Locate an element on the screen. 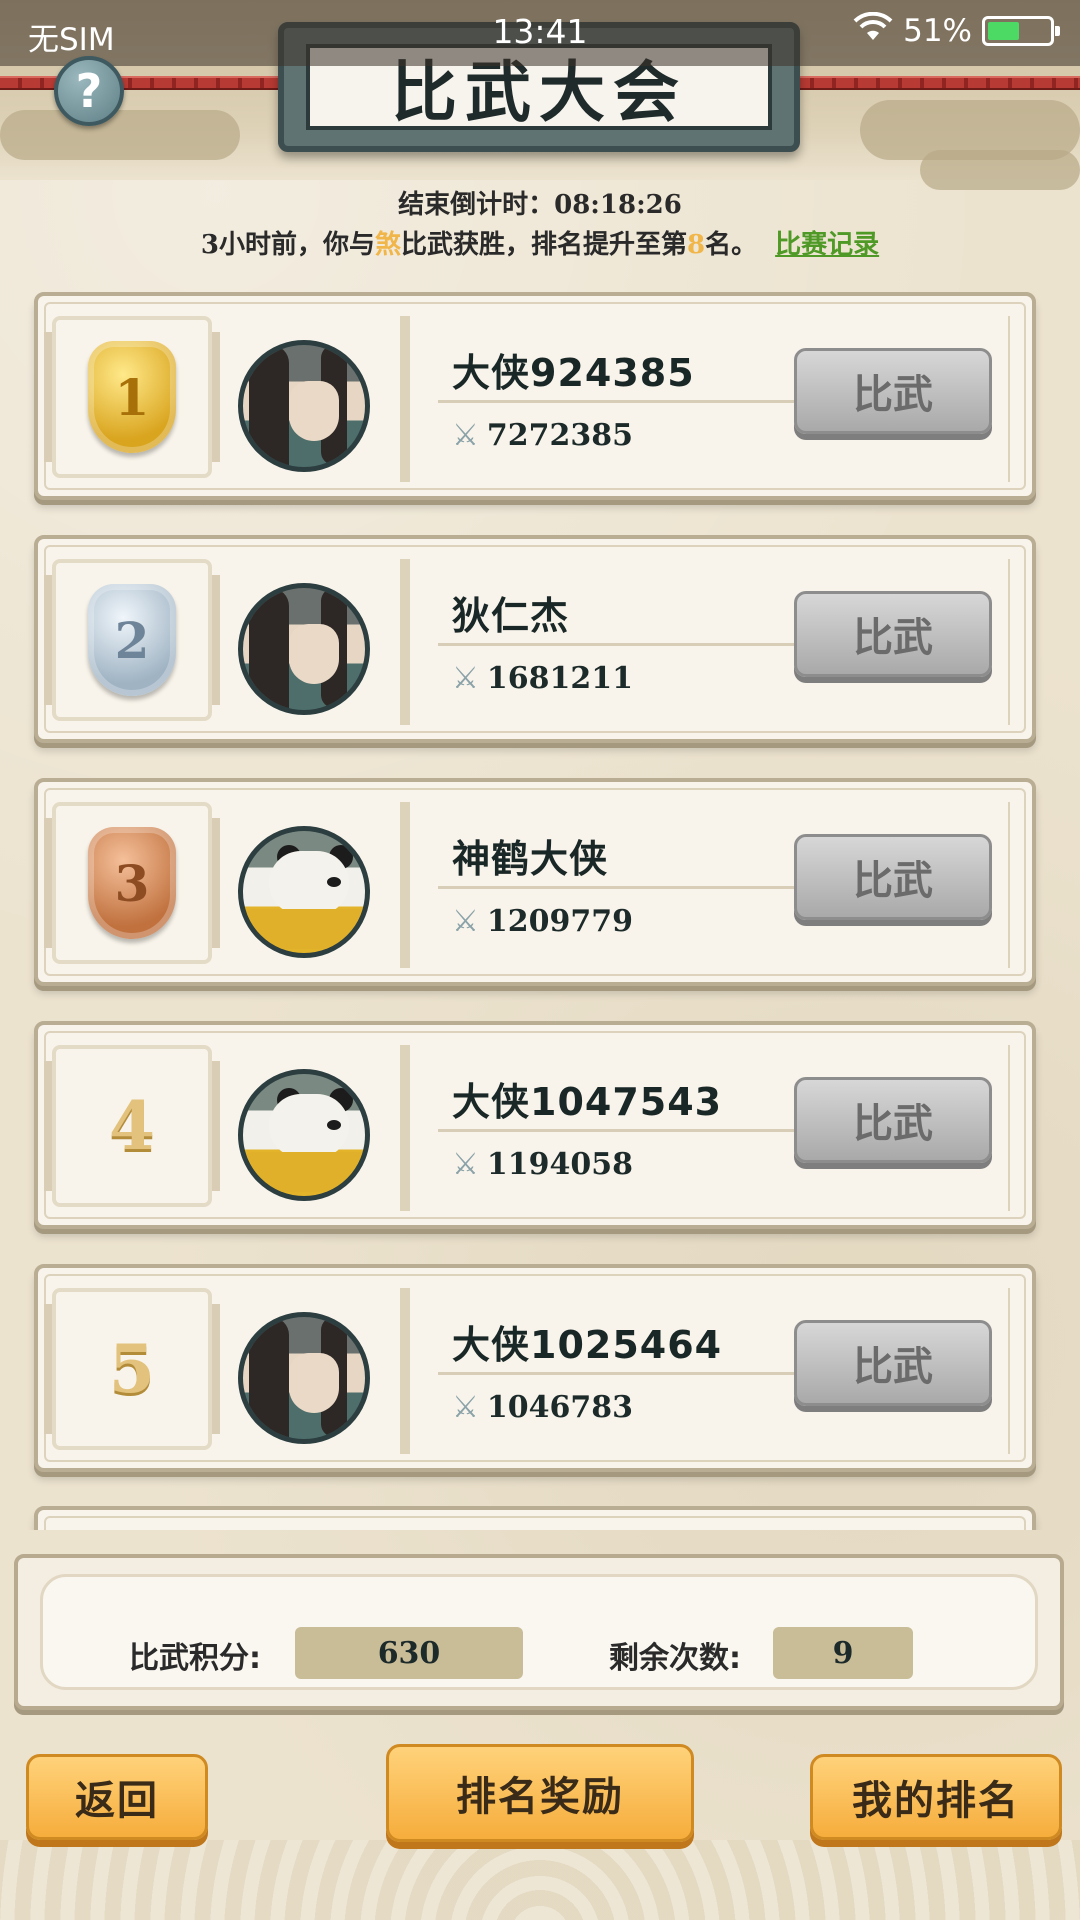 The height and width of the screenshot is (1920, 1080). back-button: 返回 is located at coordinates (117, 1797).